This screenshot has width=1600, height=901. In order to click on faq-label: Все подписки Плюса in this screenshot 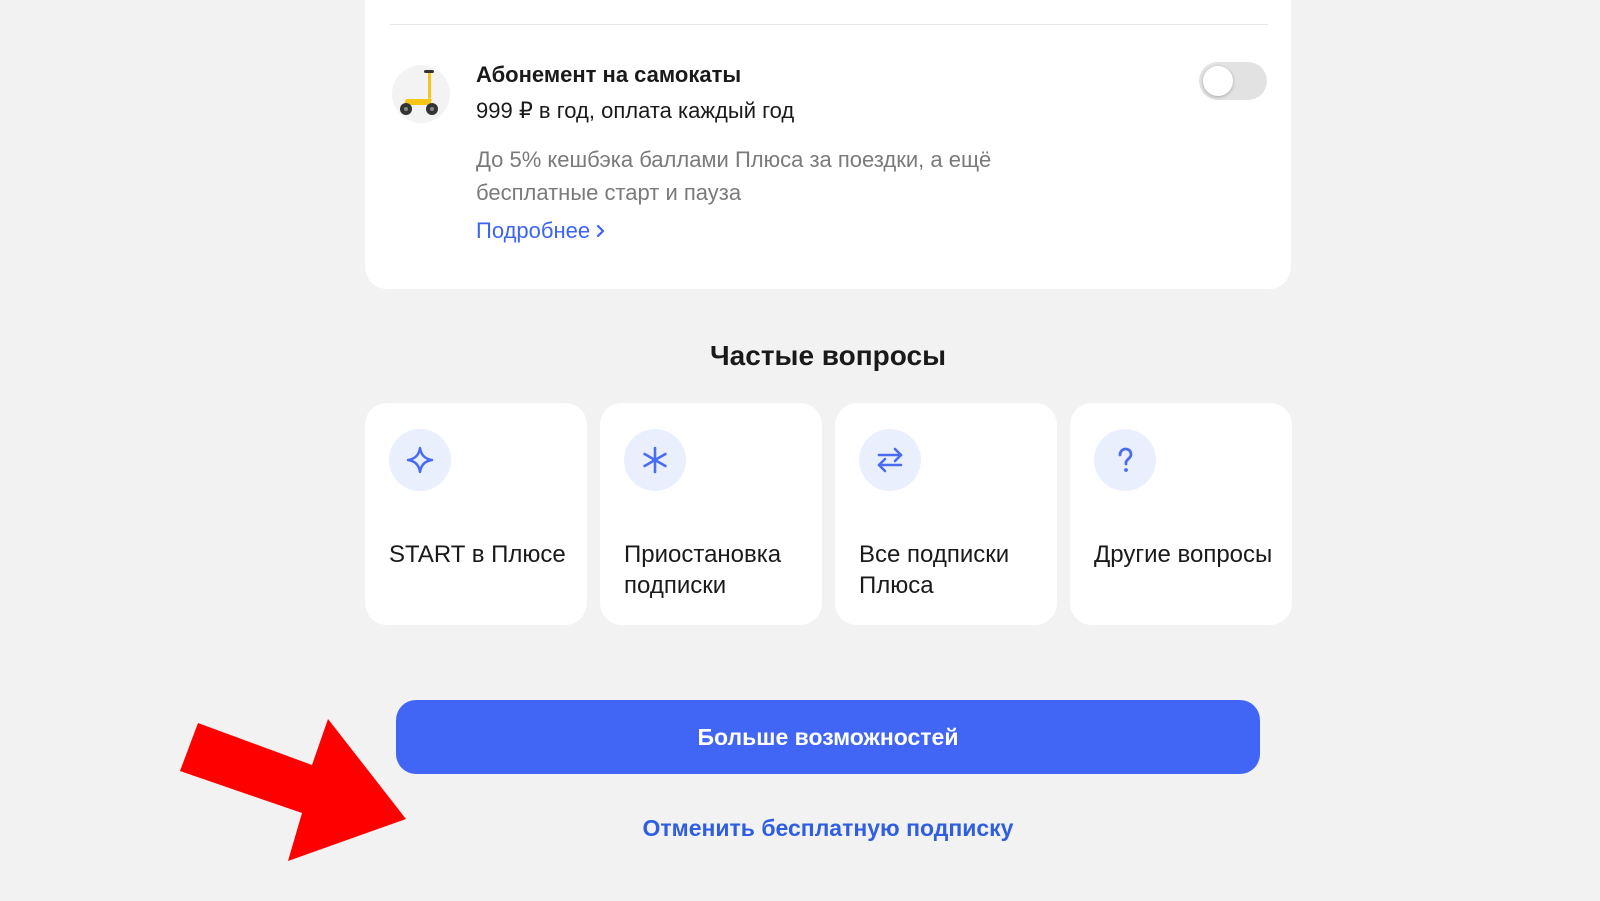, I will do `click(934, 570)`.